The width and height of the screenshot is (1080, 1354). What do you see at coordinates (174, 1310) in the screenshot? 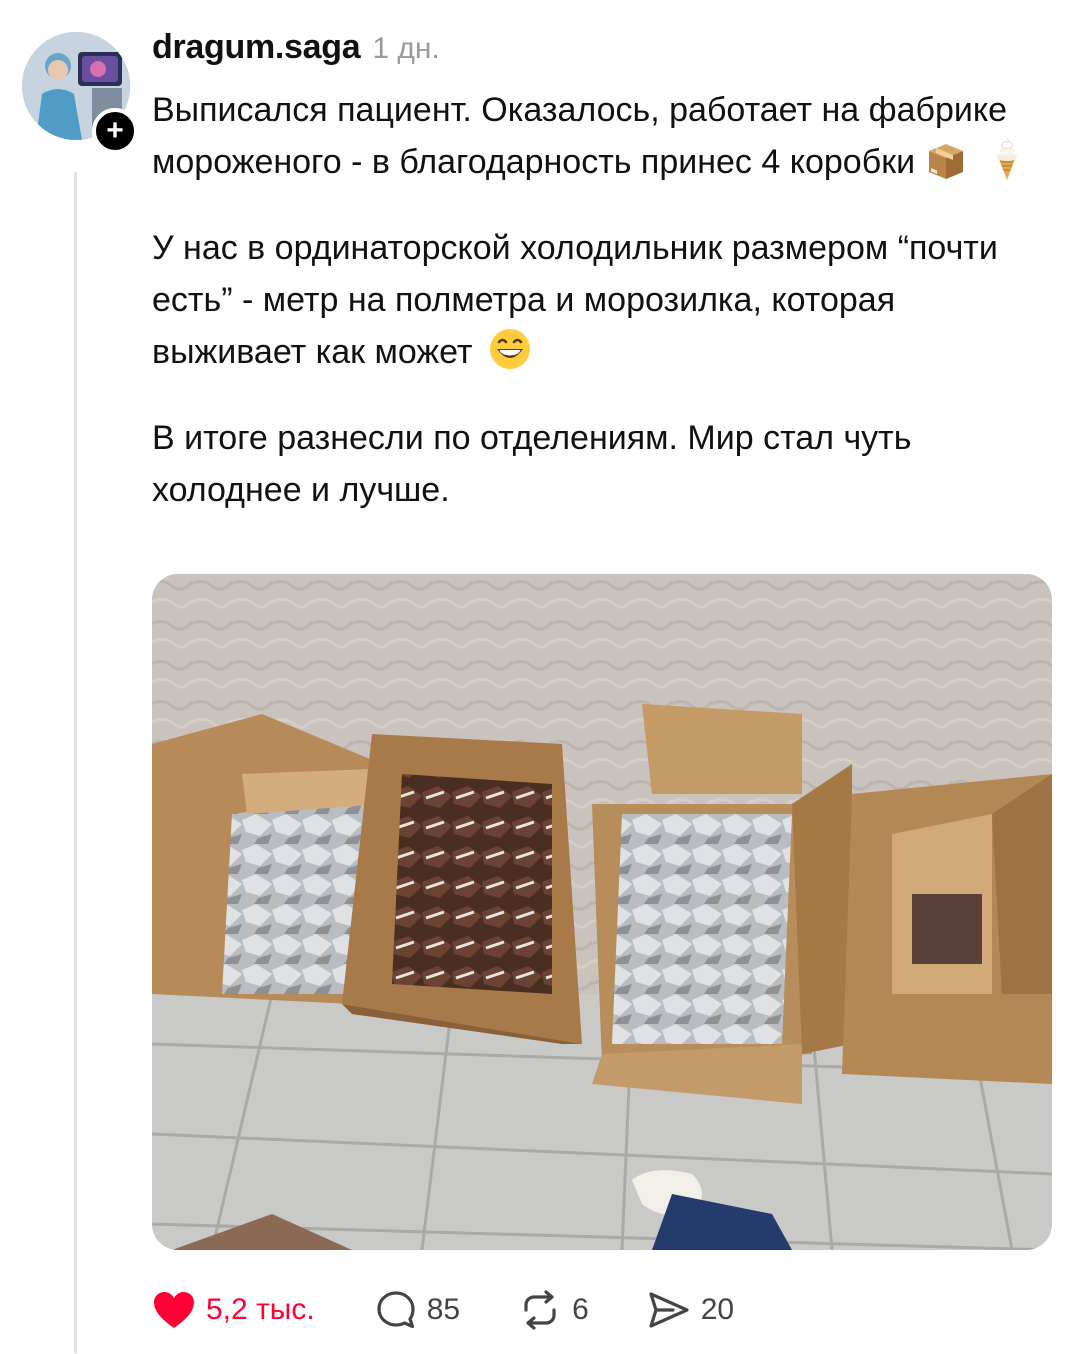
I see `heart-icon` at bounding box center [174, 1310].